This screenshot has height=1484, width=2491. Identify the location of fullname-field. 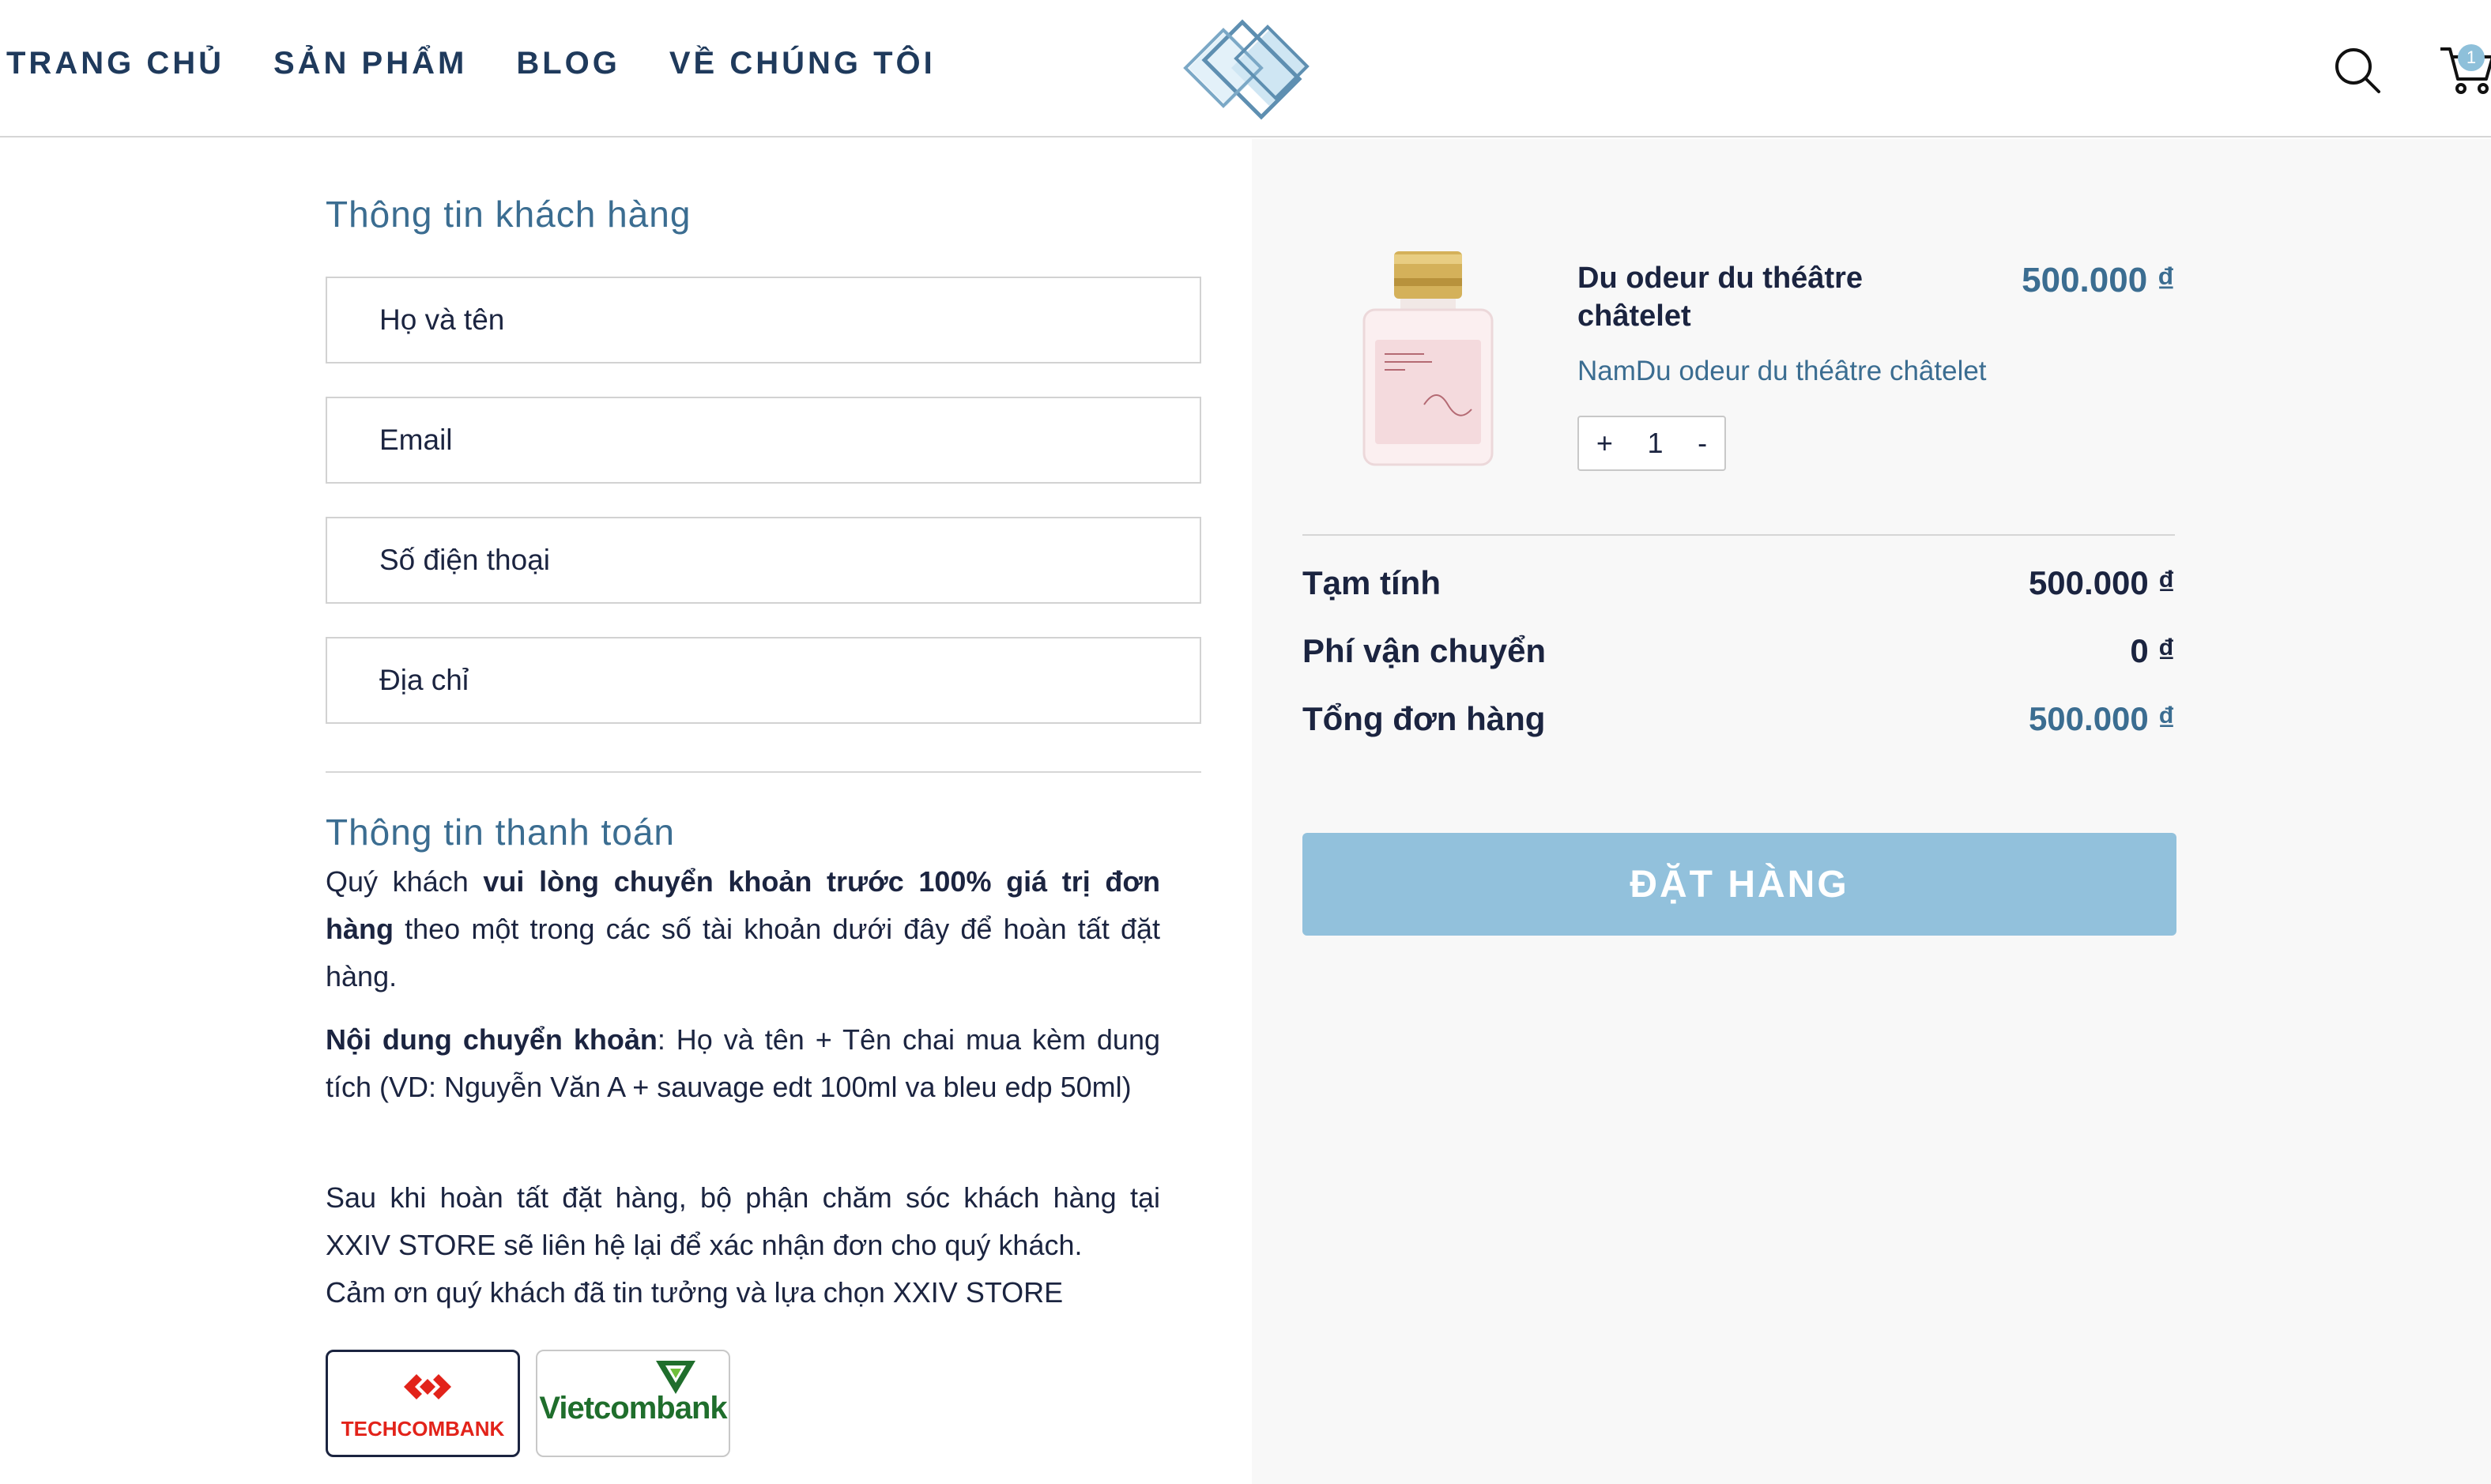
(763, 320).